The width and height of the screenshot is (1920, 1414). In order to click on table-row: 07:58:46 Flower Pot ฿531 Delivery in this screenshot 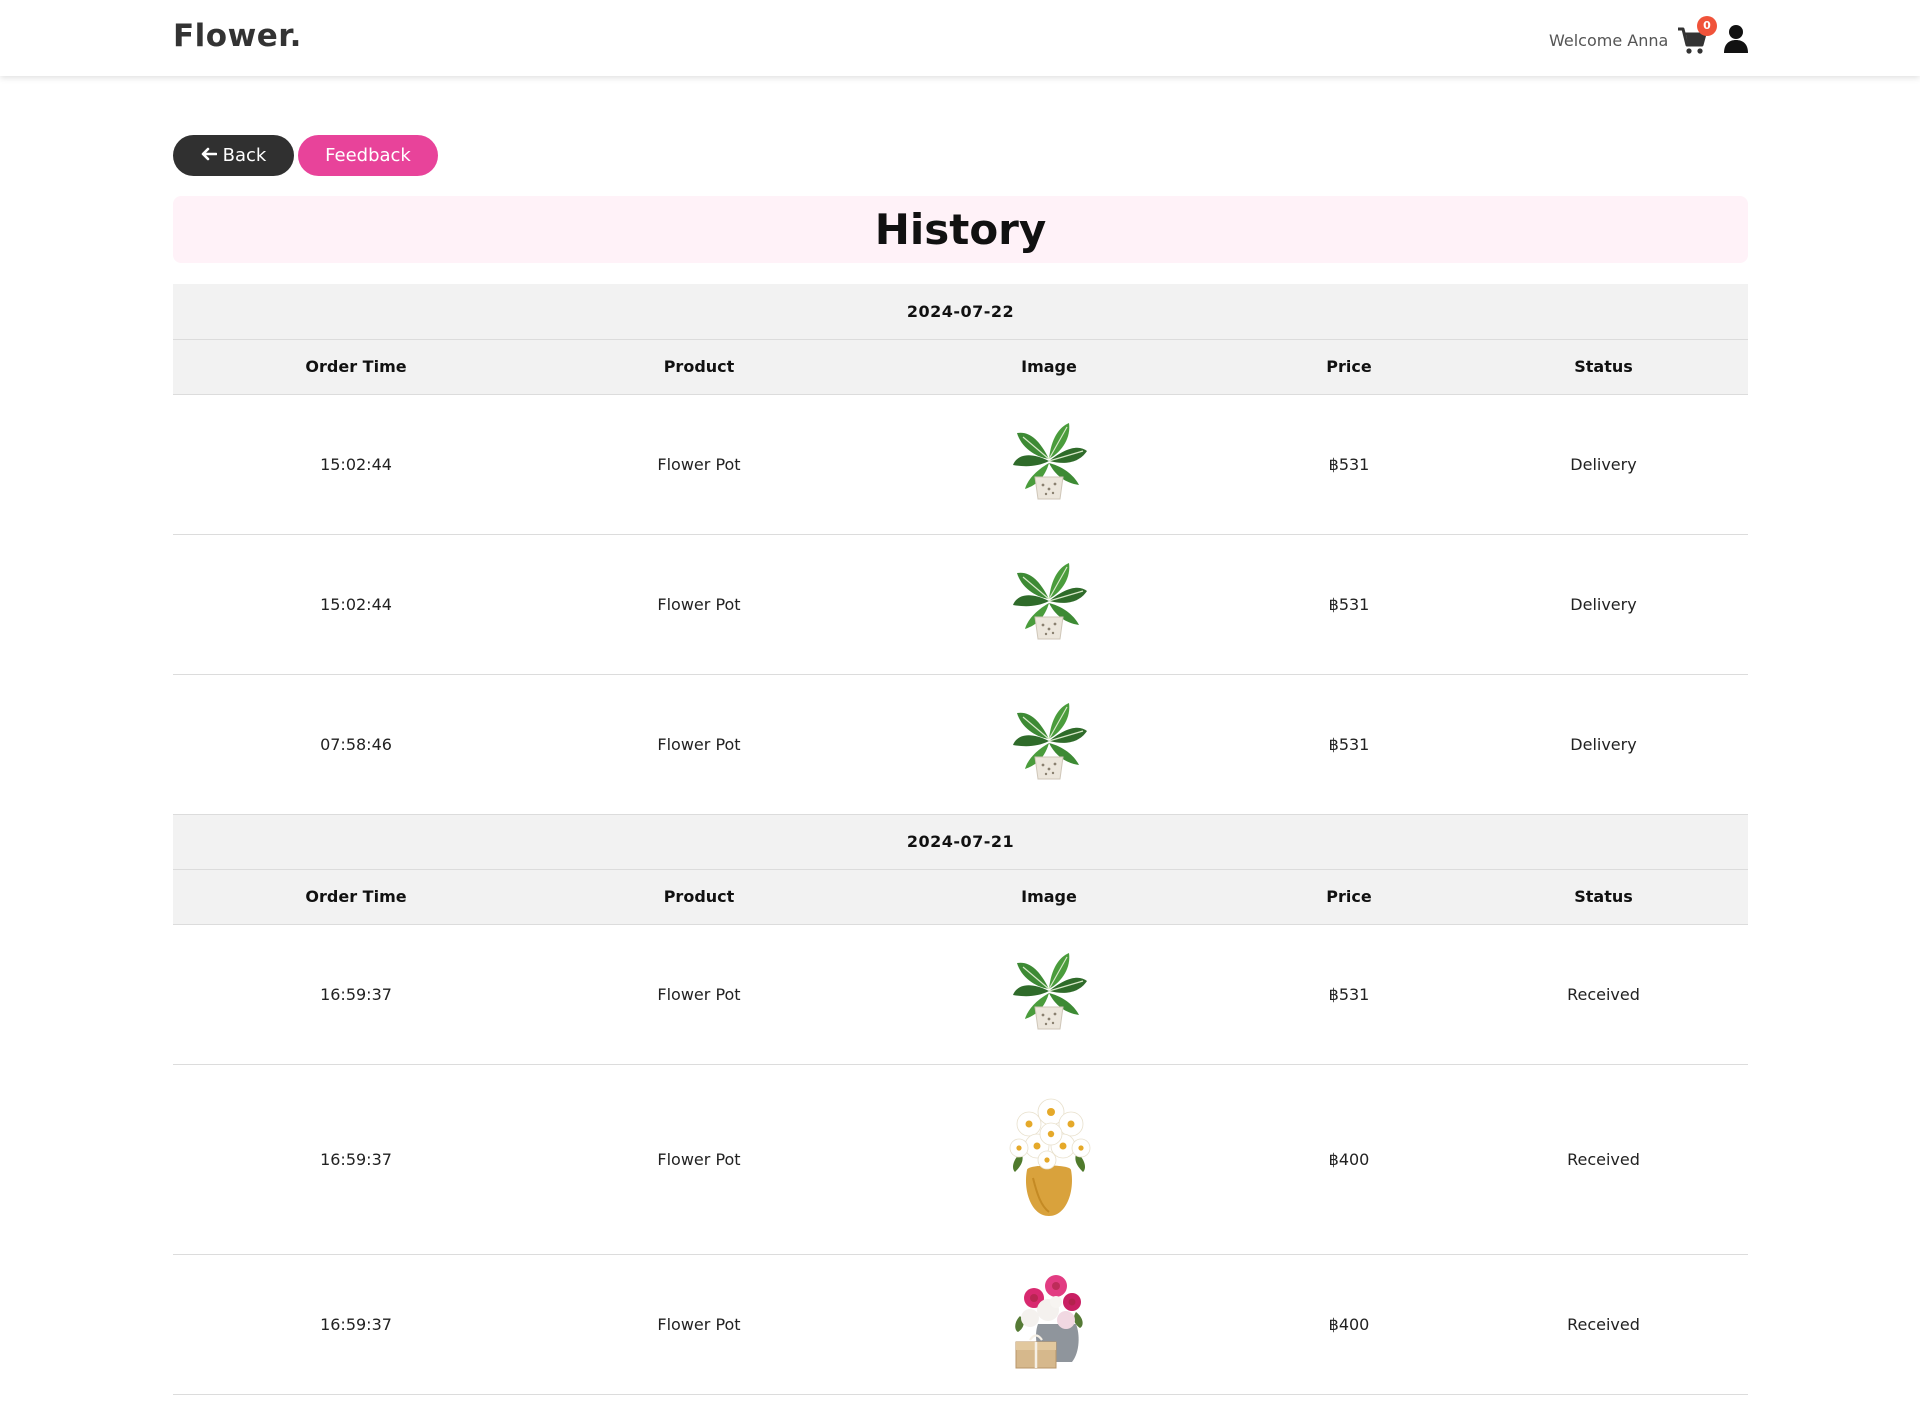, I will do `click(960, 744)`.